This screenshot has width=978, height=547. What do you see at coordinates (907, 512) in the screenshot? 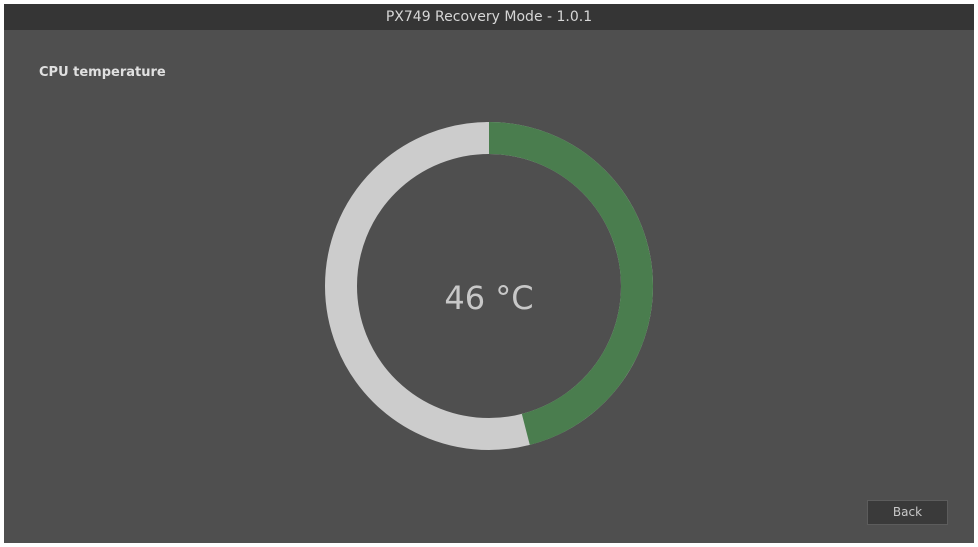
I see `back-button: Back` at bounding box center [907, 512].